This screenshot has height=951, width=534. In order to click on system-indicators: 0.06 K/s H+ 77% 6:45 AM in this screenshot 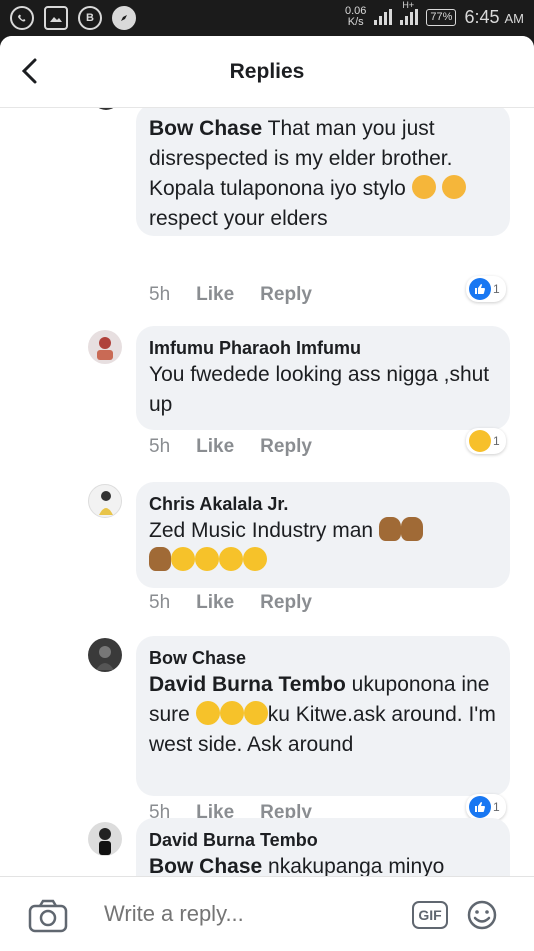, I will do `click(434, 14)`.